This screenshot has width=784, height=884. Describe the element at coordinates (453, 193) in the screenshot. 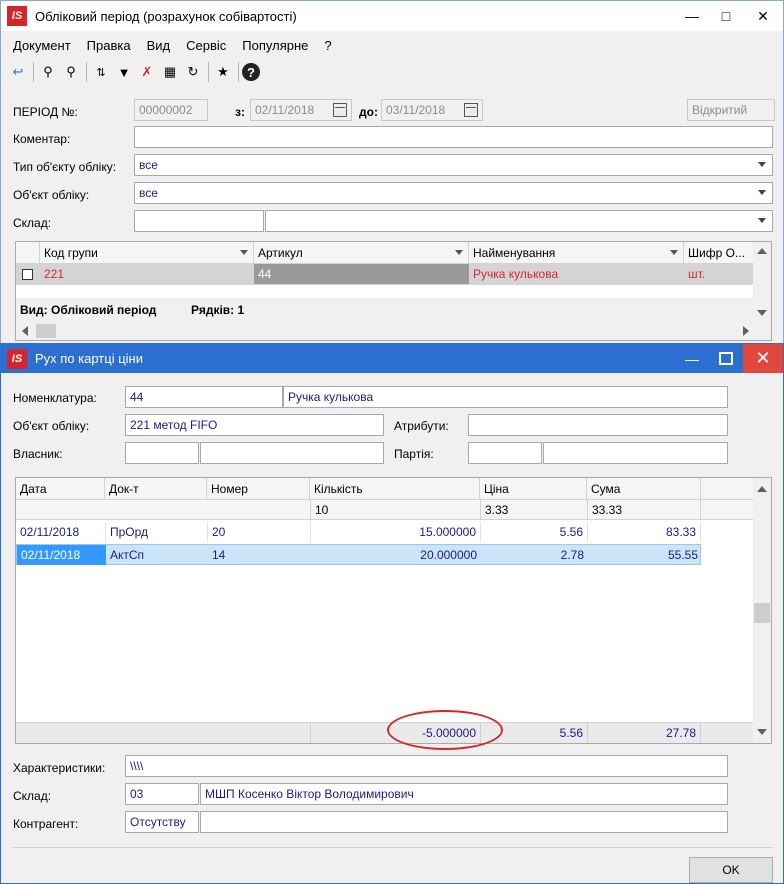

I see `object-select: все` at that location.